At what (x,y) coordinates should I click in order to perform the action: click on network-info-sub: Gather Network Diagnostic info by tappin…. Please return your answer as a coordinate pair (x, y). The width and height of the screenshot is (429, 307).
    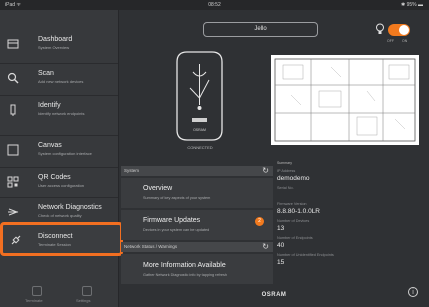
    Looking at the image, I should click on (185, 275).